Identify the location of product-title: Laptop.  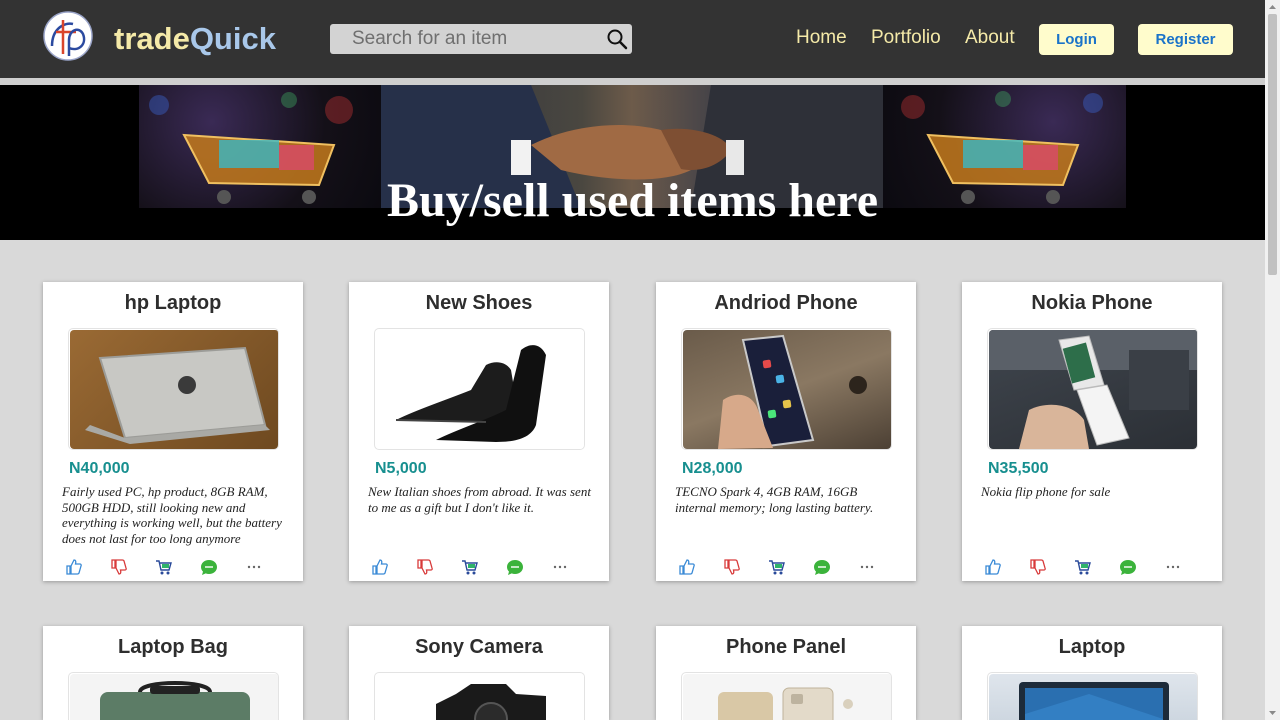
(1092, 647).